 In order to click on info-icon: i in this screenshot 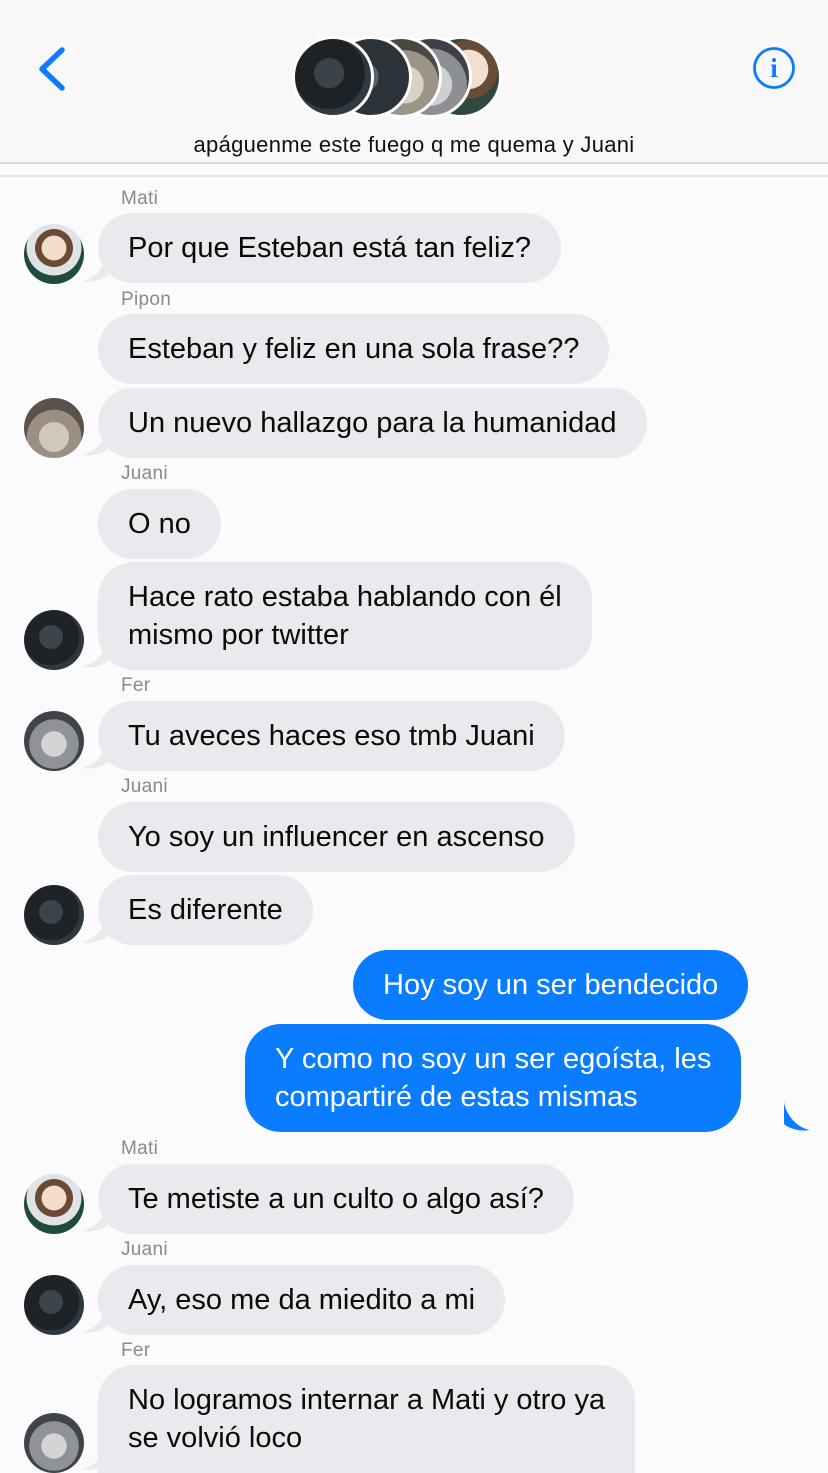, I will do `click(774, 68)`.